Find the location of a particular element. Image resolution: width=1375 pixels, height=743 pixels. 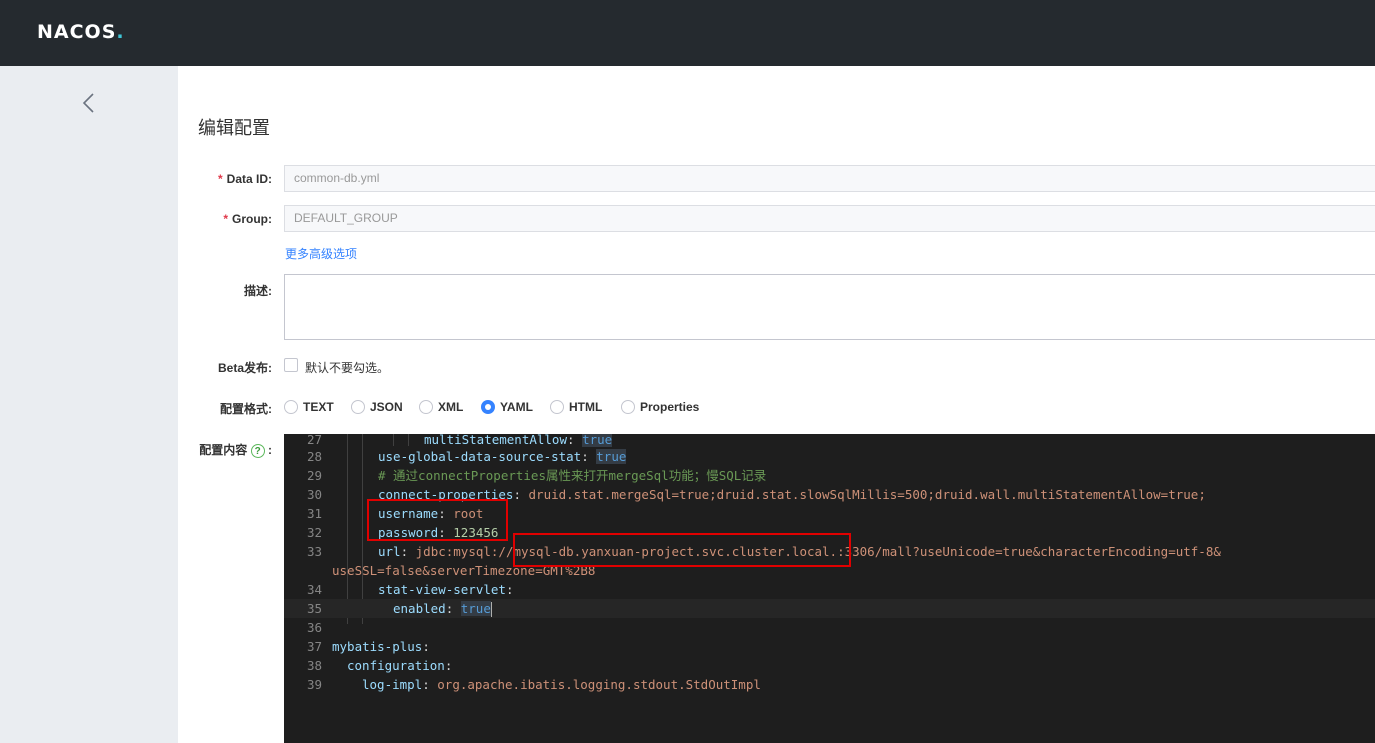

help-icon: ? is located at coordinates (257, 450).